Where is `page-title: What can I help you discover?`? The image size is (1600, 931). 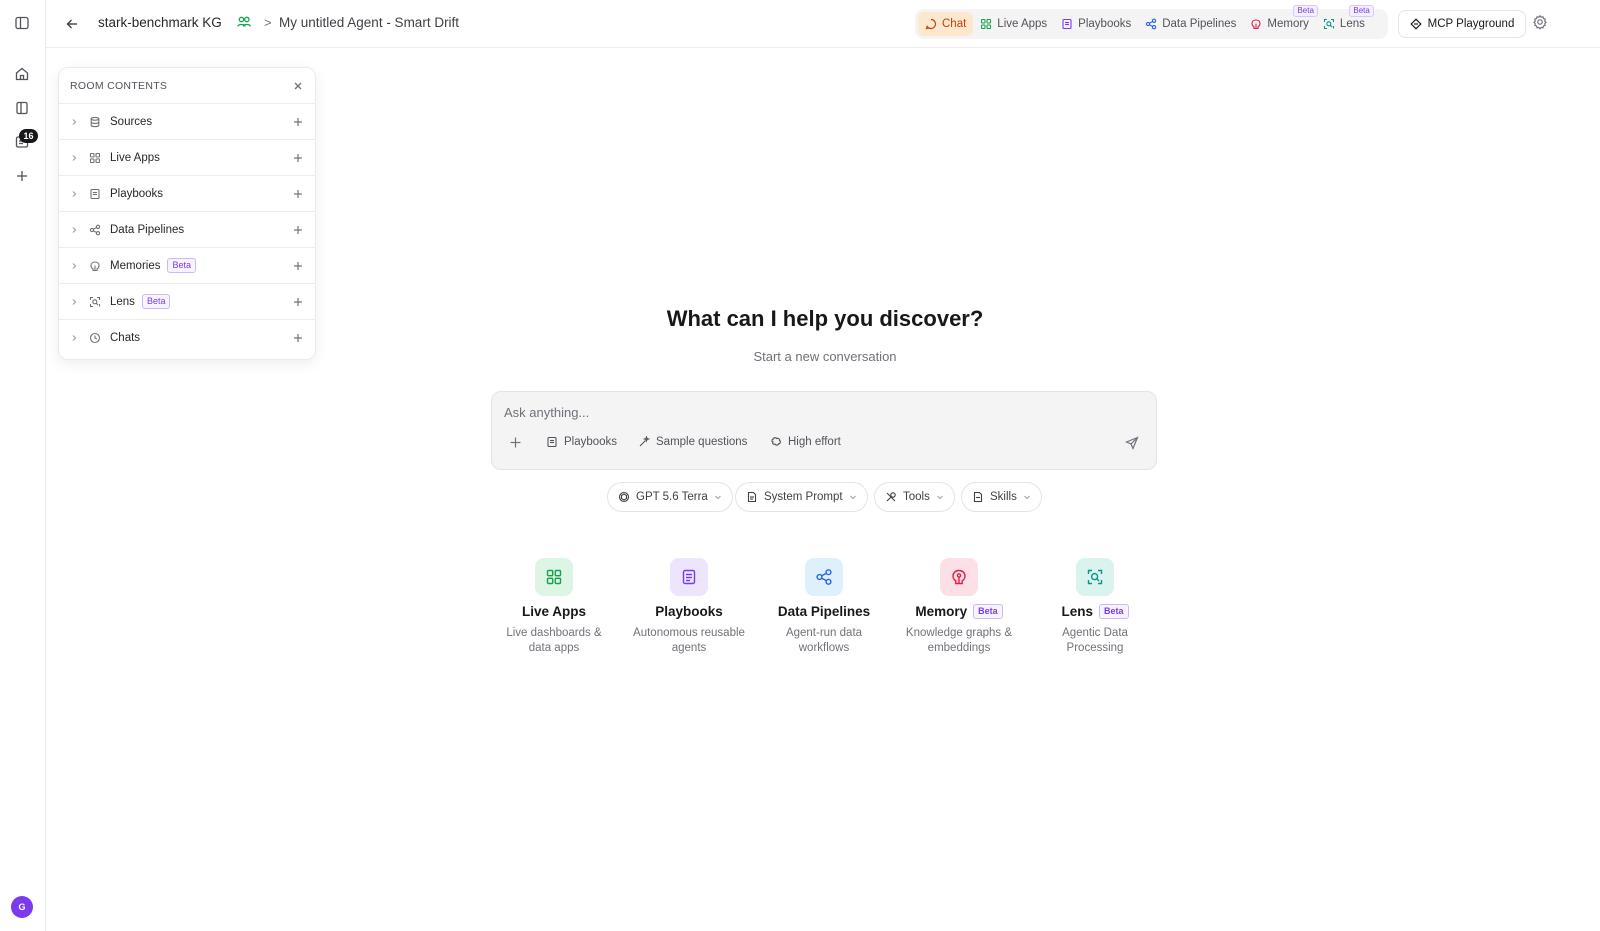 page-title: What can I help you discover? is located at coordinates (825, 318).